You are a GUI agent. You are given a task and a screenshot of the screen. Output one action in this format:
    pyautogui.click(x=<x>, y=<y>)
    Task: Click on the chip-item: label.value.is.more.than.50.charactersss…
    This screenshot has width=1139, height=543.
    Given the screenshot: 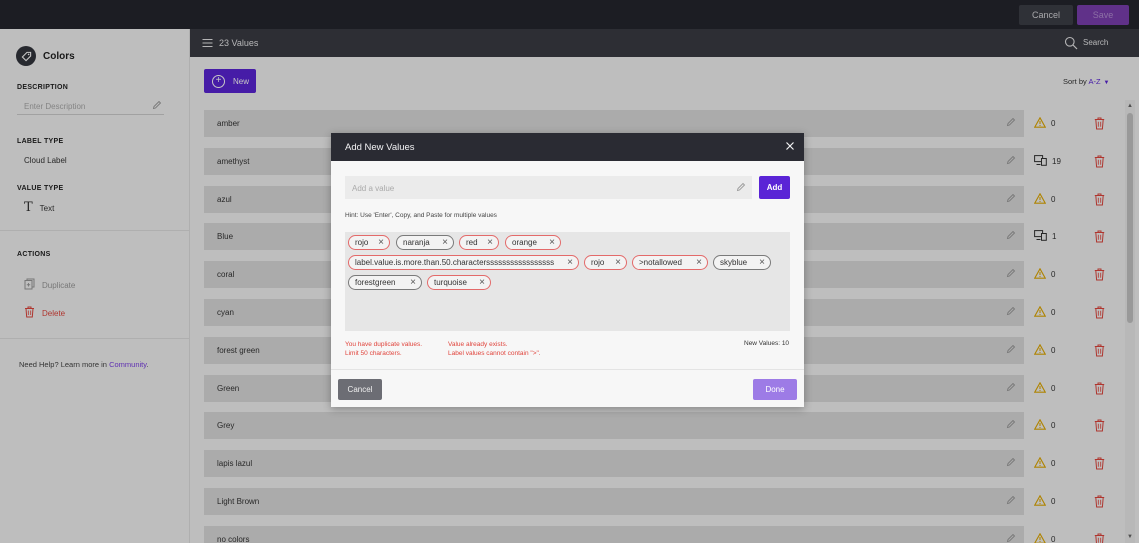 What is the action you would take?
    pyautogui.click(x=463, y=262)
    